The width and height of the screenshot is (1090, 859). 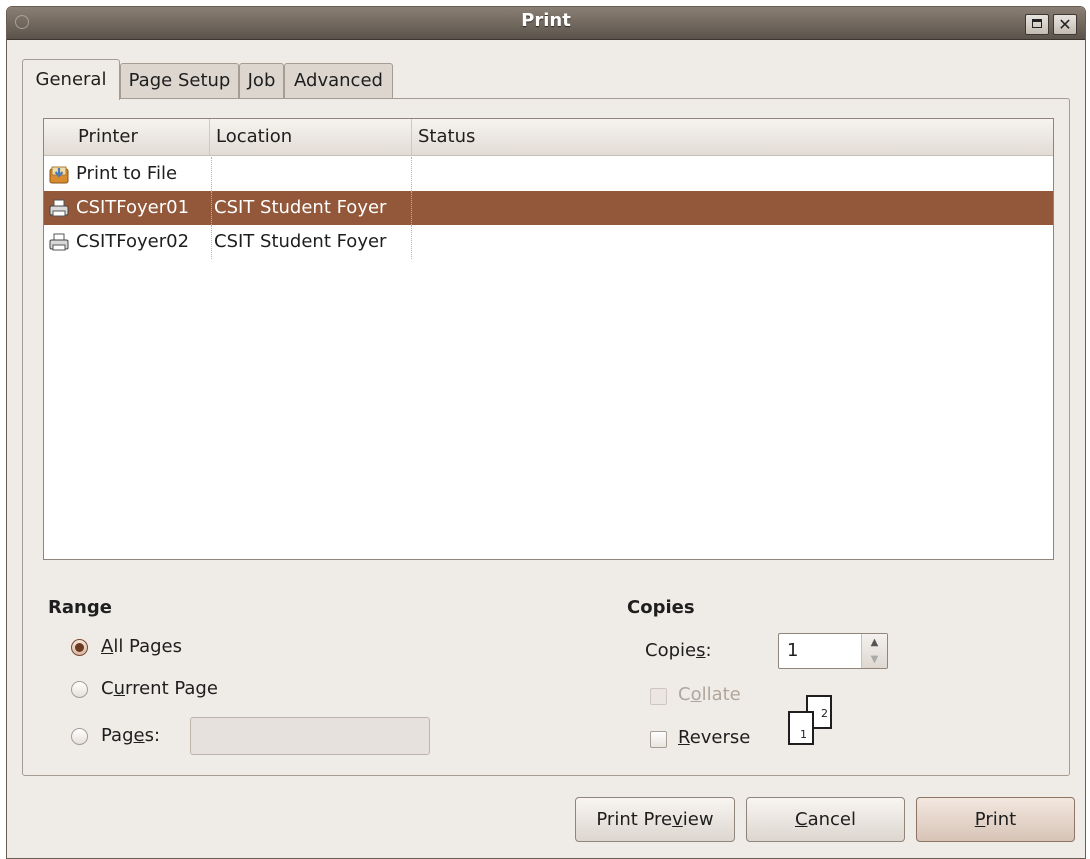 I want to click on printer-name: Print to File, so click(x=143, y=174).